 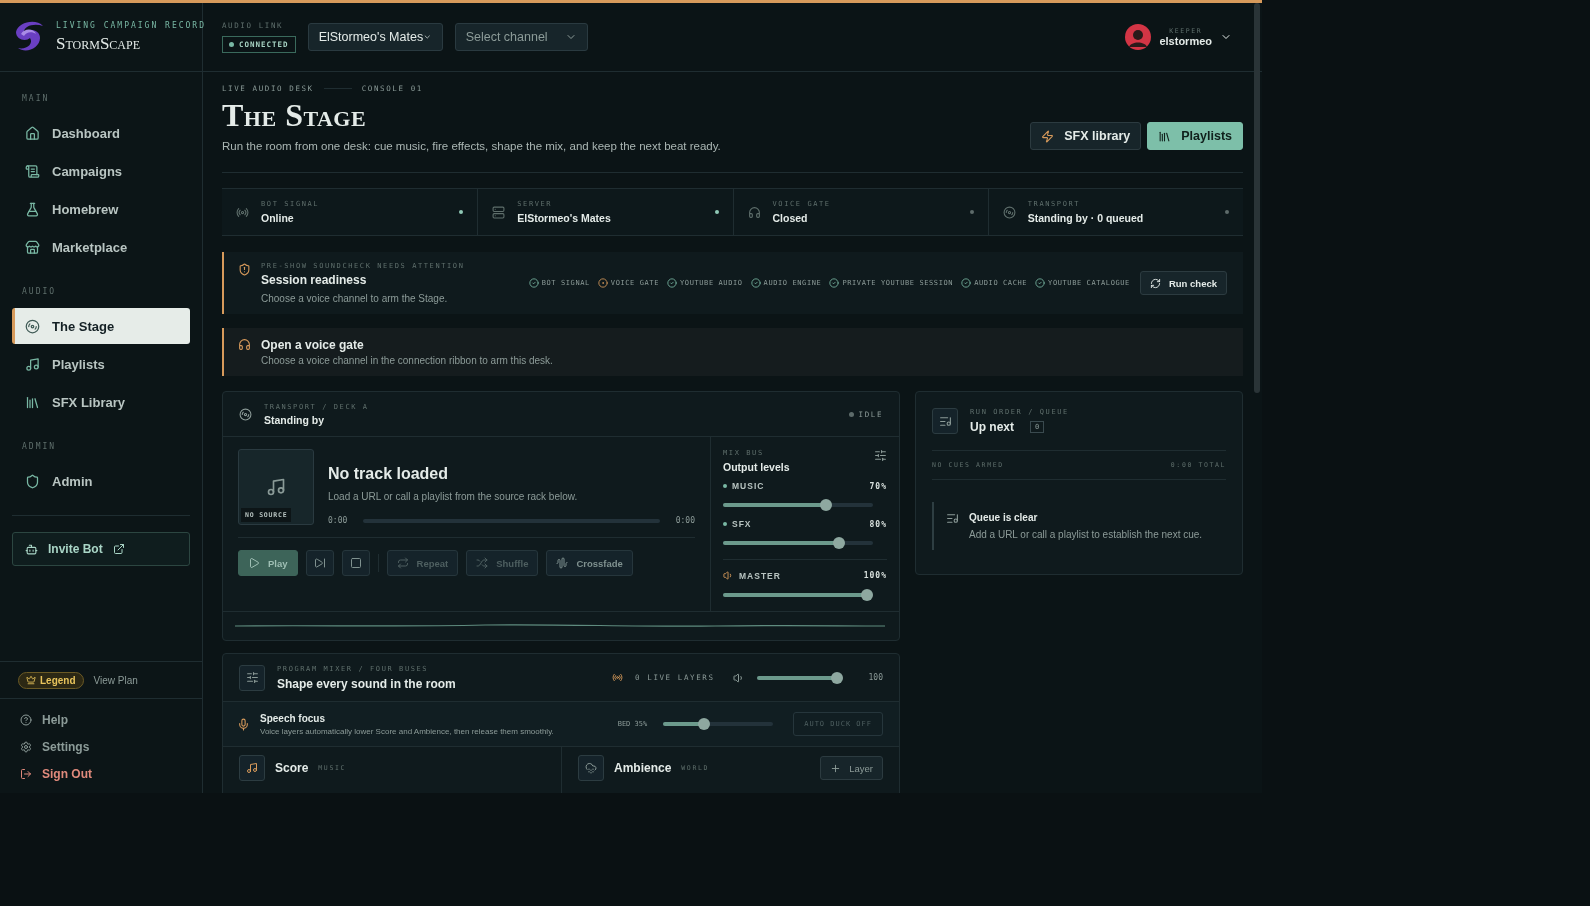 What do you see at coordinates (1195, 136) in the screenshot?
I see `action-button: Playlists` at bounding box center [1195, 136].